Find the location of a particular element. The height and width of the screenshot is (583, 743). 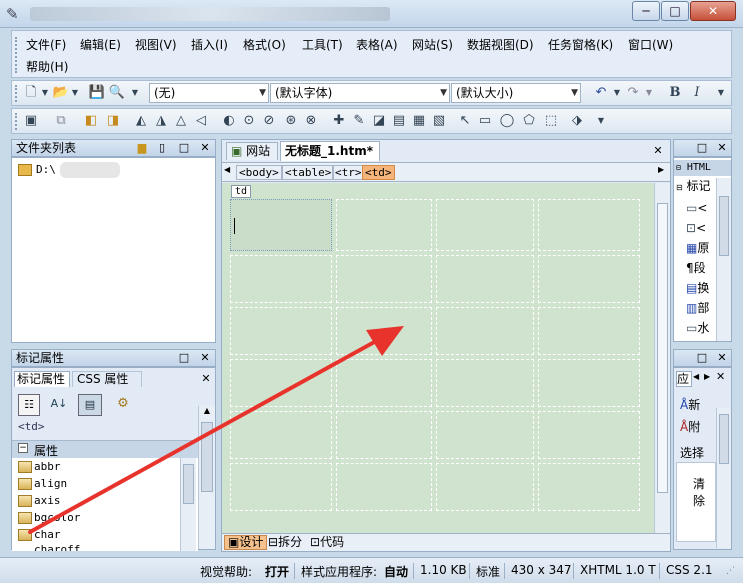

css-version: CSS 2.1 is located at coordinates (689, 570).